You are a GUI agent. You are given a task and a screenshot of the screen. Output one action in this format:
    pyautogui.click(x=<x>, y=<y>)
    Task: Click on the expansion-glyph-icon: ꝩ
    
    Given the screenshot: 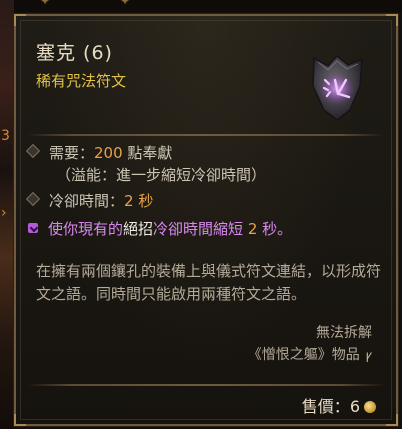 What is the action you would take?
    pyautogui.click(x=368, y=355)
    